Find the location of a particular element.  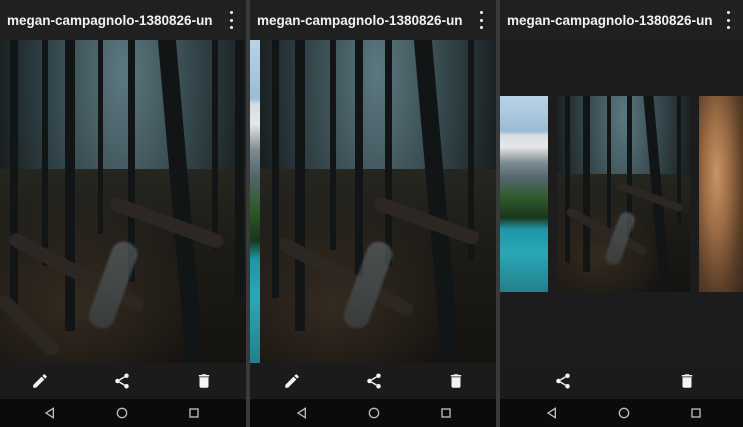

previous-photo-edge is located at coordinates (255, 201).